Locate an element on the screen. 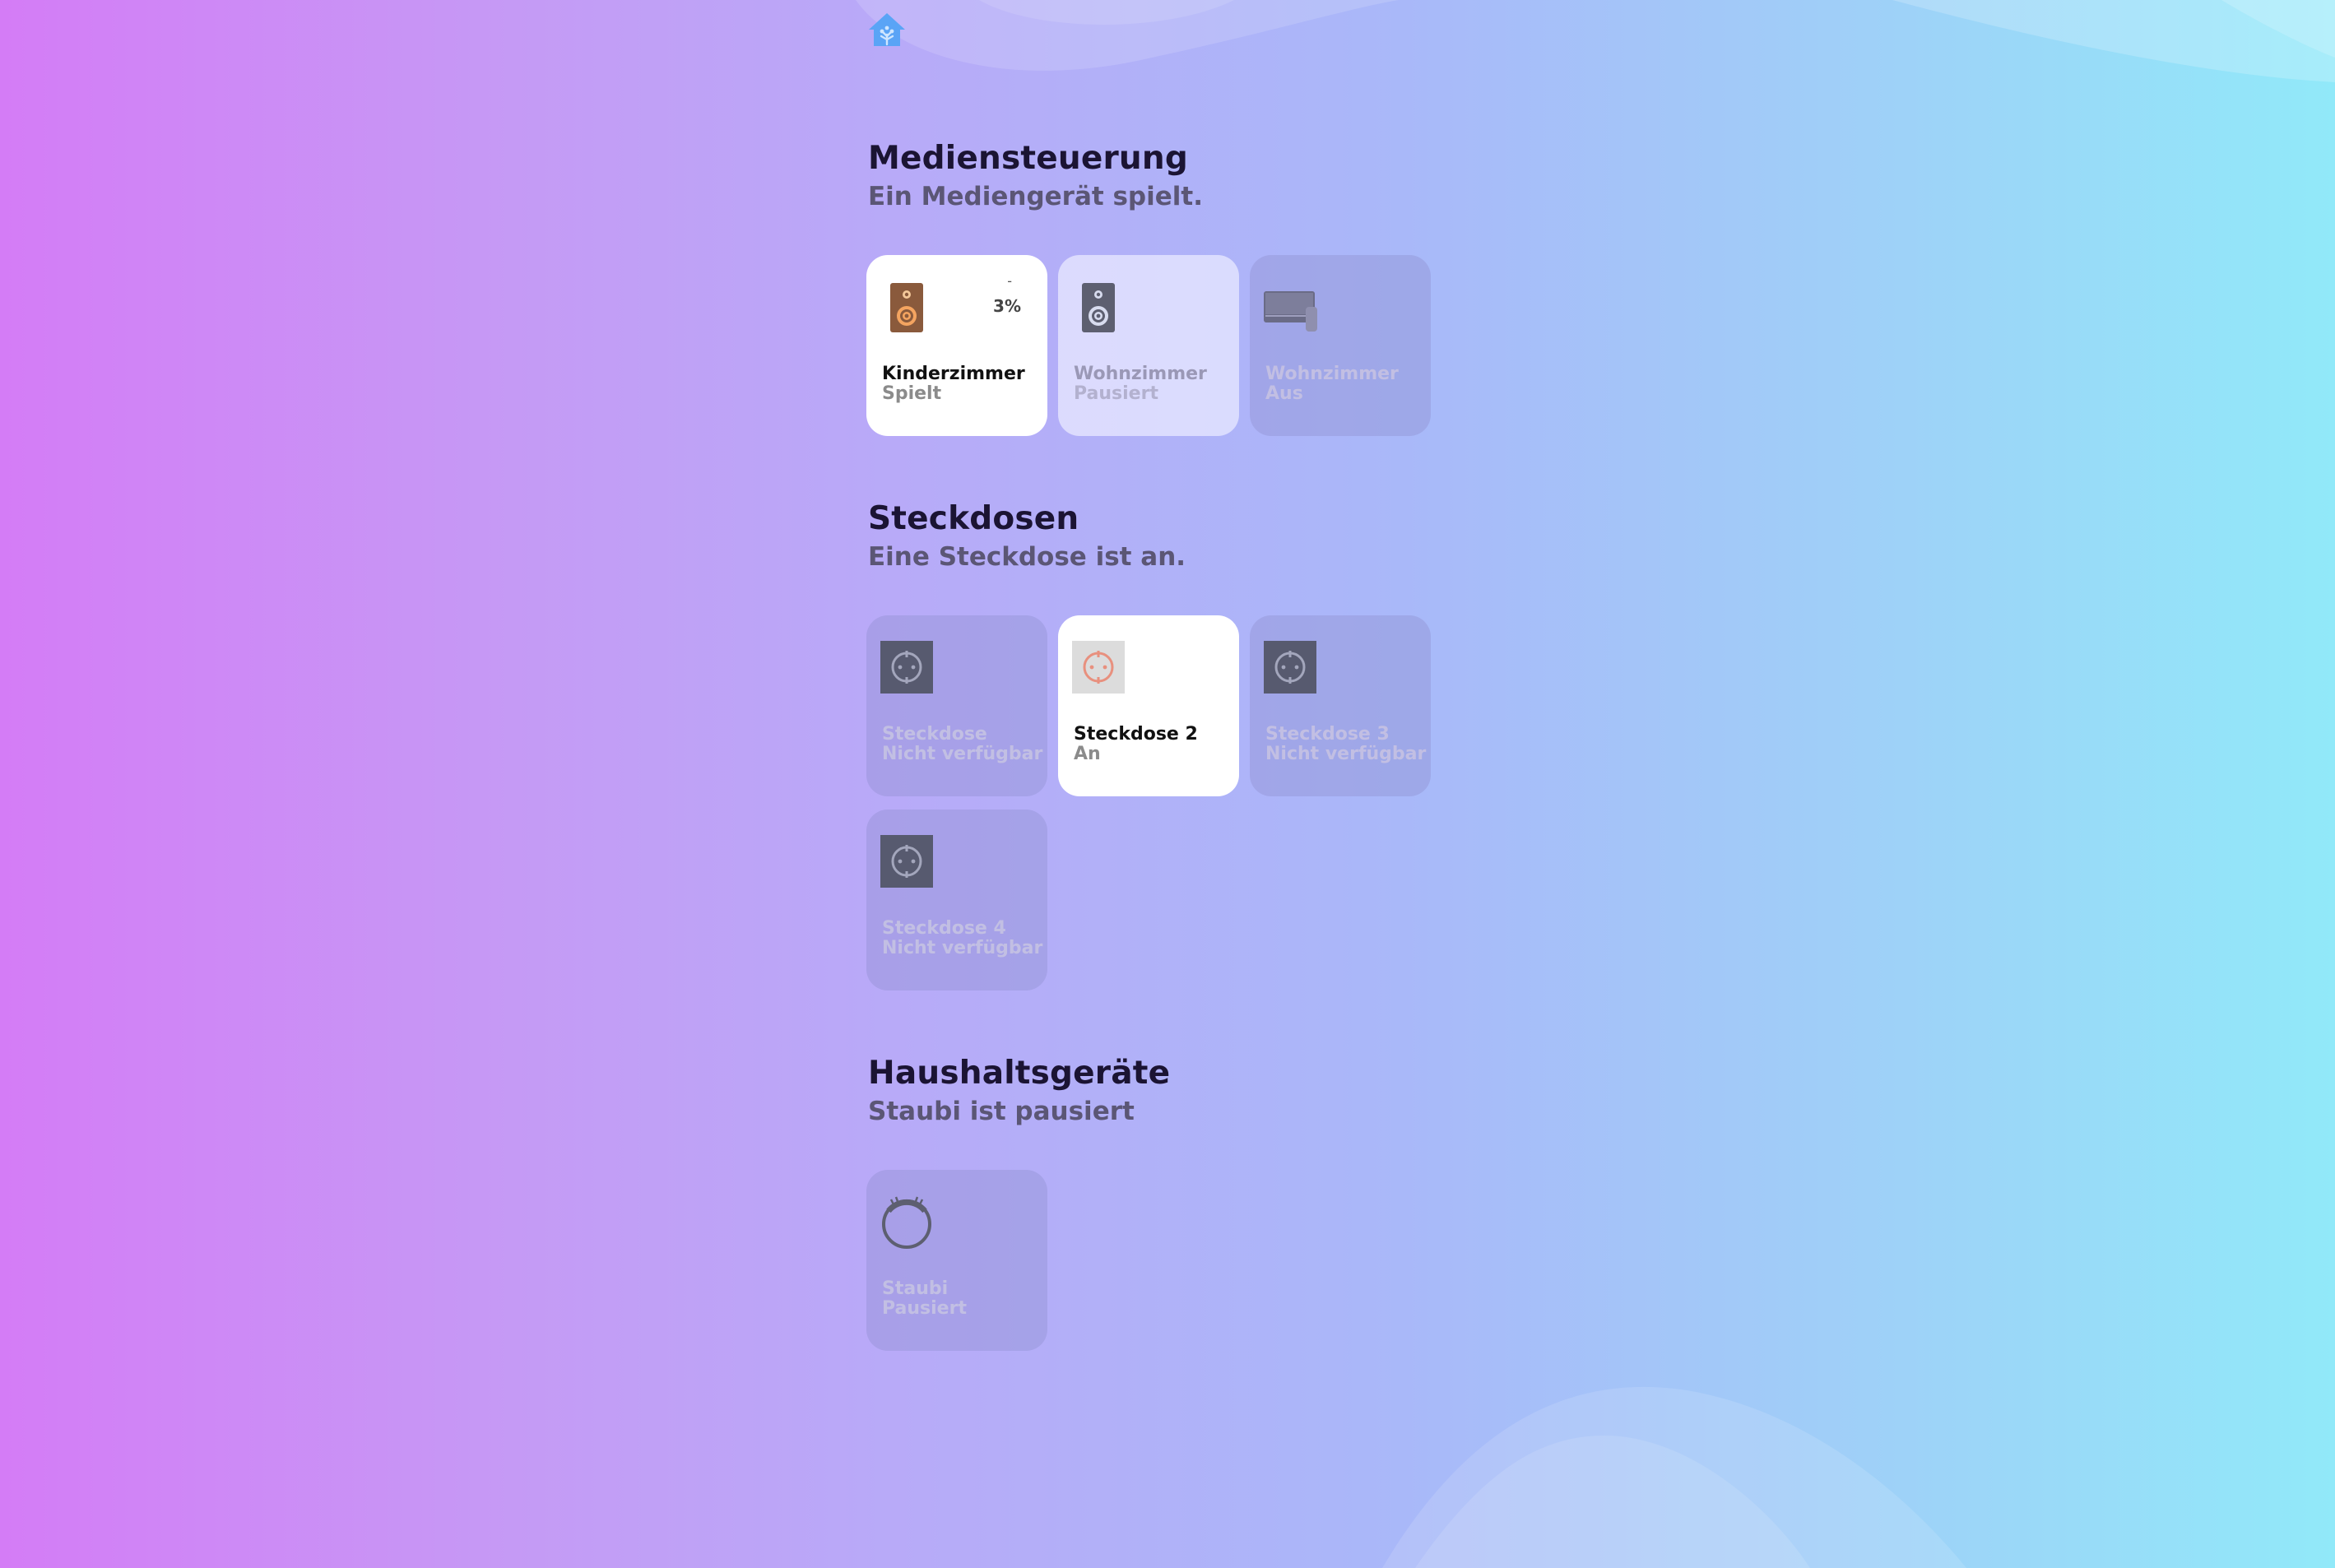  tile-name: Staubi is located at coordinates (916, 1288).